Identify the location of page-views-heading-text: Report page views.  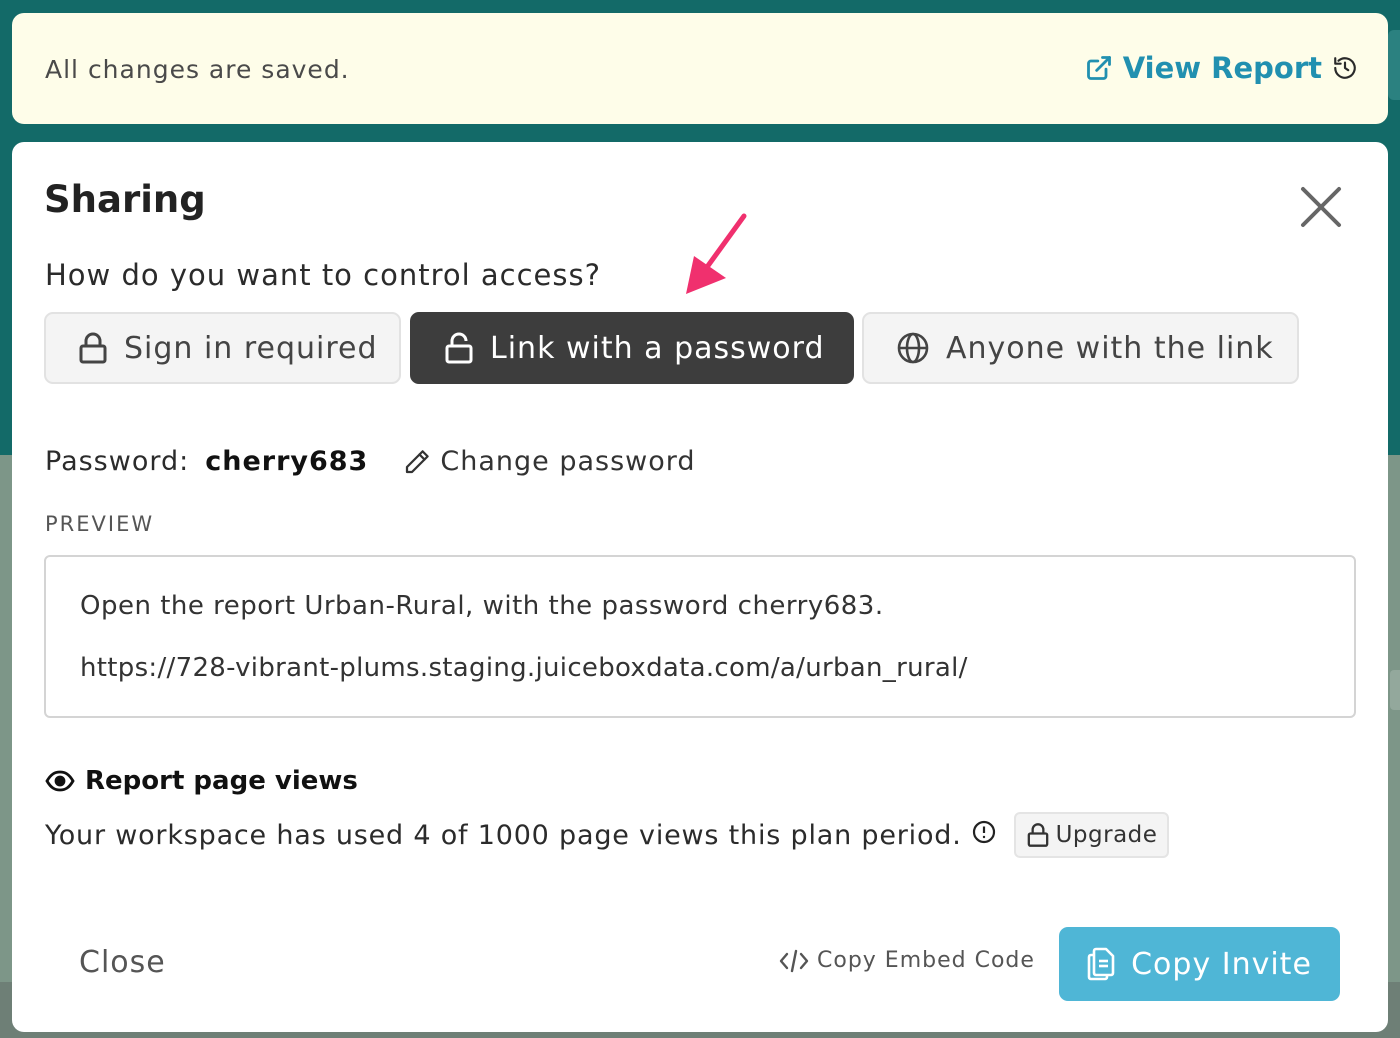
(221, 781).